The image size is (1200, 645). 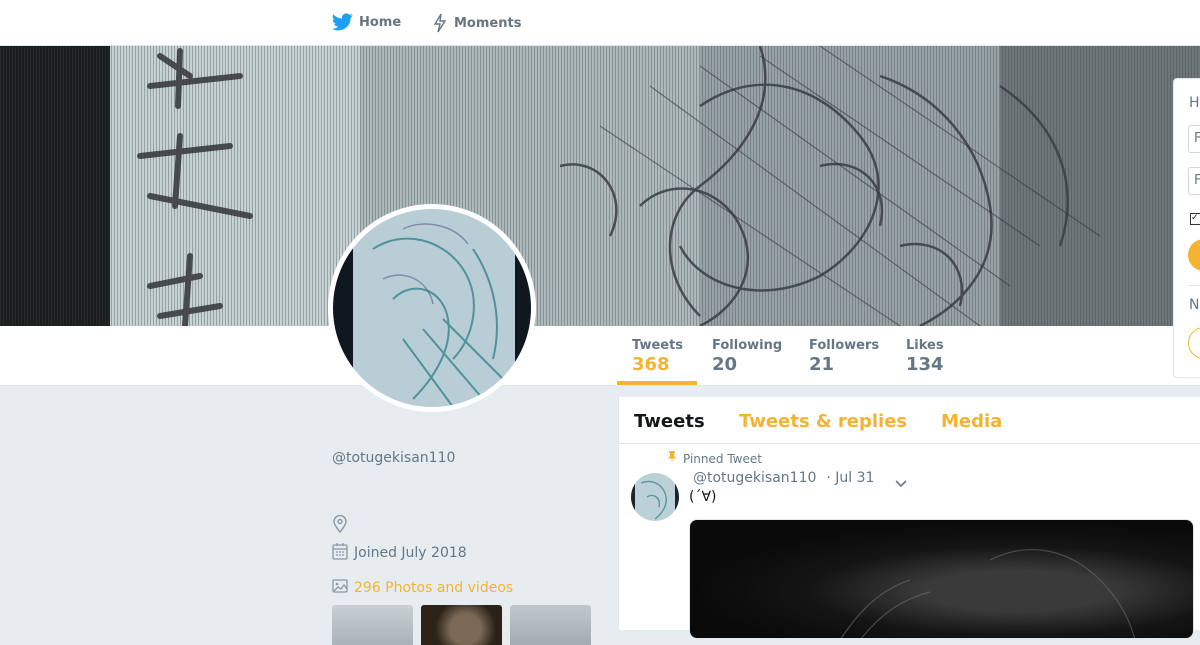 What do you see at coordinates (722, 458) in the screenshot?
I see `pinned-tweet-label: Pinned Tweet` at bounding box center [722, 458].